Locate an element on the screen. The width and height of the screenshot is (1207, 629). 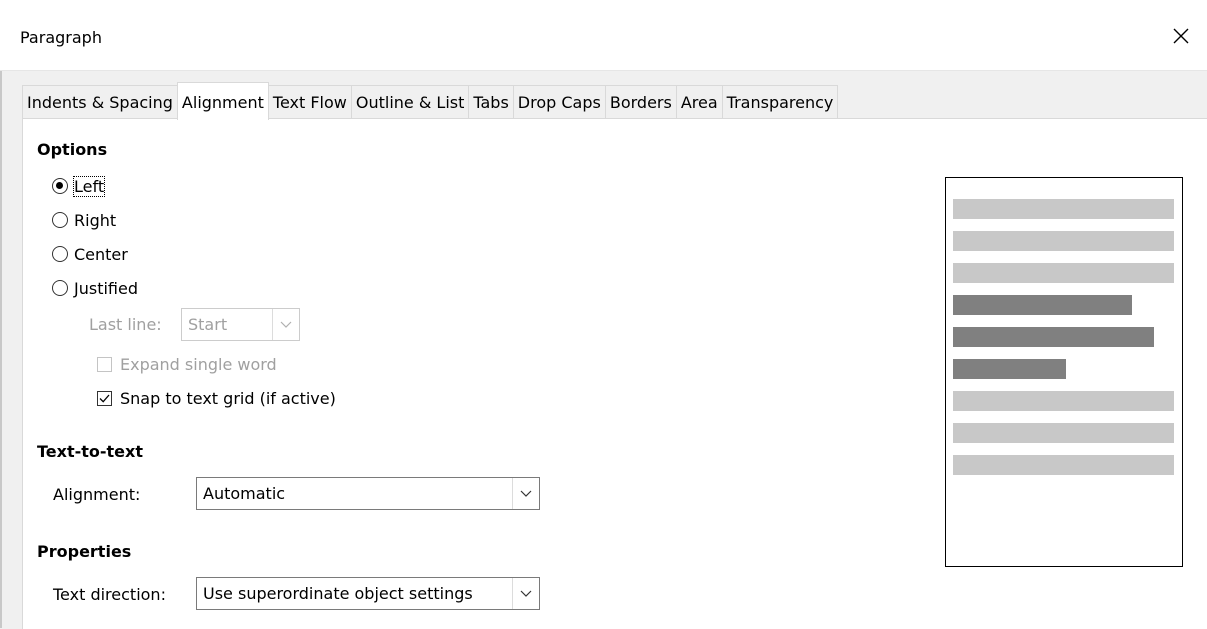
last-line-label: Last line: is located at coordinates (125, 324).